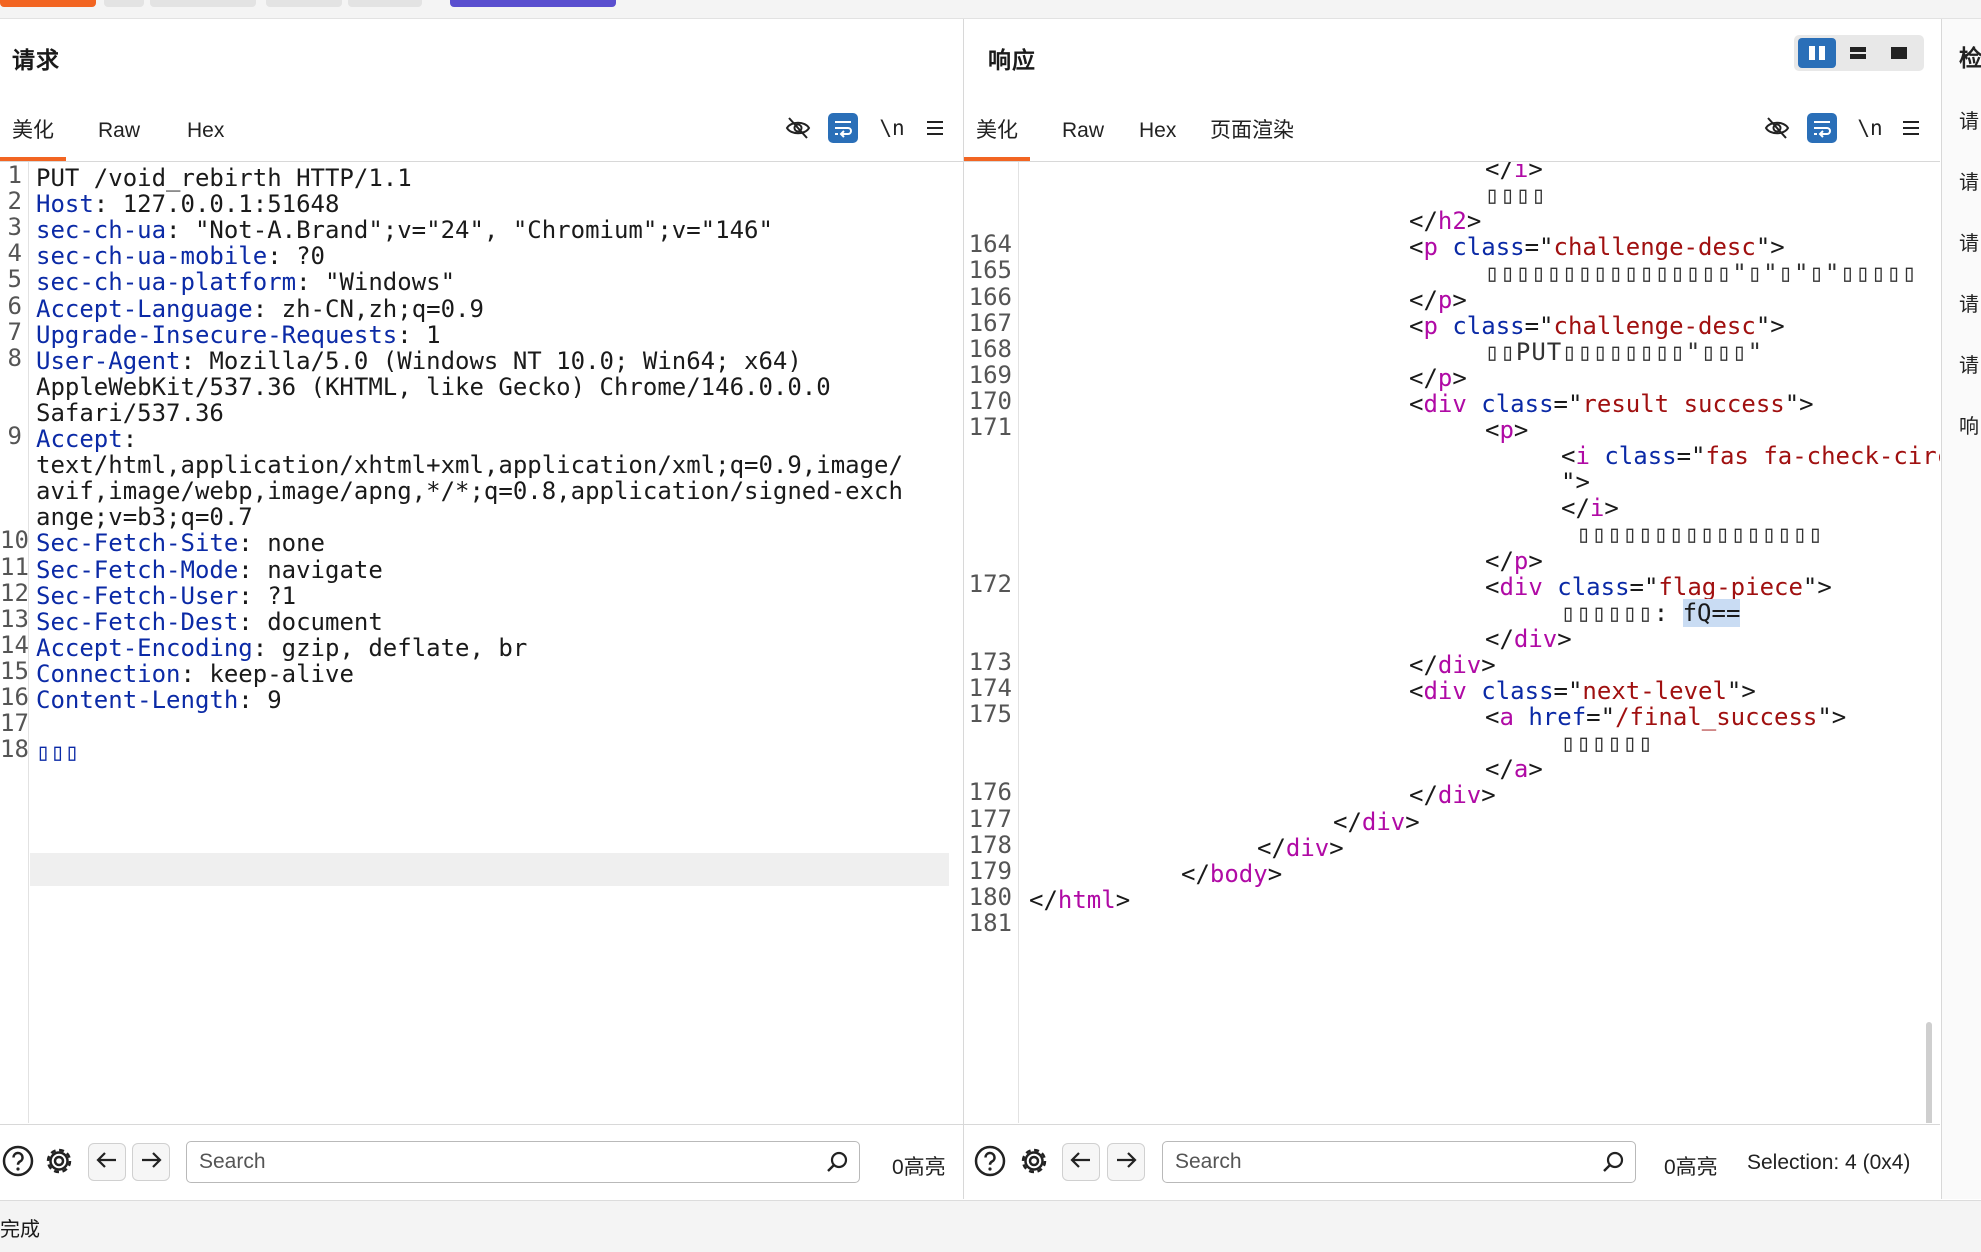 Image resolution: width=1981 pixels, height=1252 pixels. Describe the element at coordinates (1043, 899) in the screenshot. I see `code-token: </` at that location.